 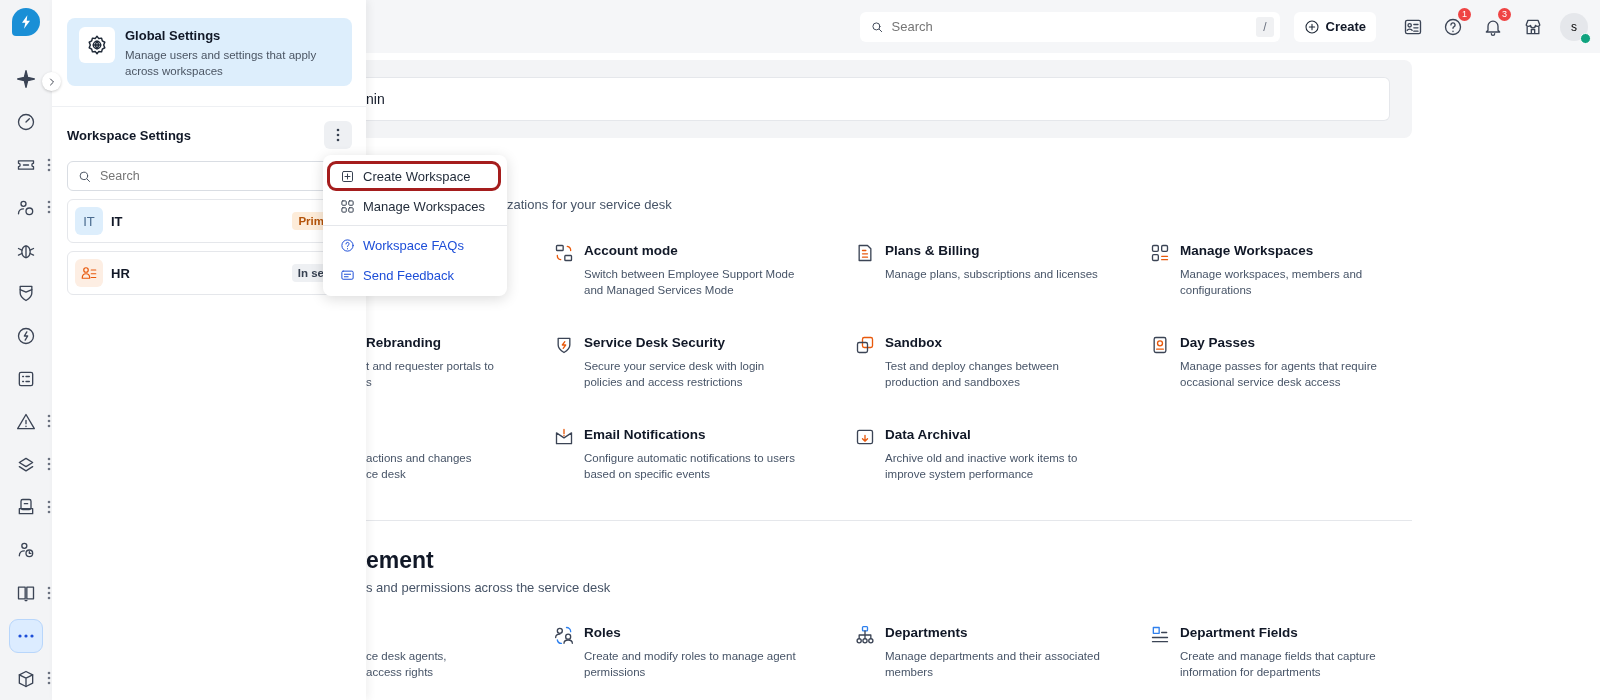 I want to click on warning-icon, so click(x=26, y=421).